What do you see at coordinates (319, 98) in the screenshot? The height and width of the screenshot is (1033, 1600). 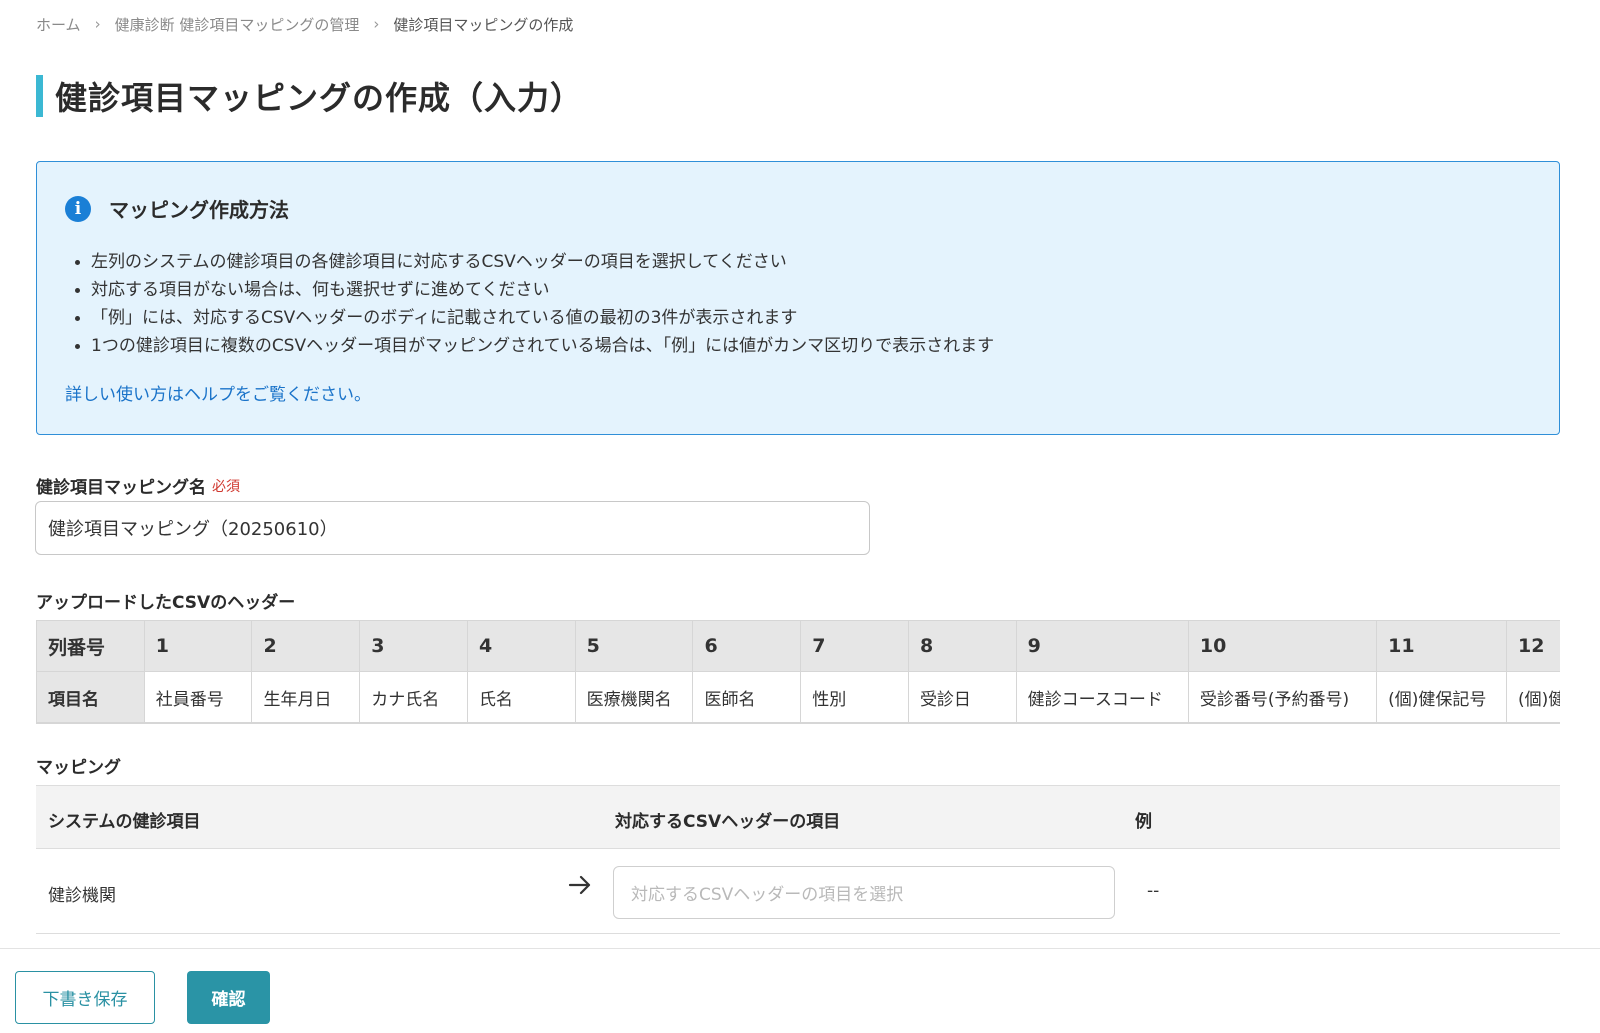 I see `page-title-text: 健診項目マッピングの作成（入力）` at bounding box center [319, 98].